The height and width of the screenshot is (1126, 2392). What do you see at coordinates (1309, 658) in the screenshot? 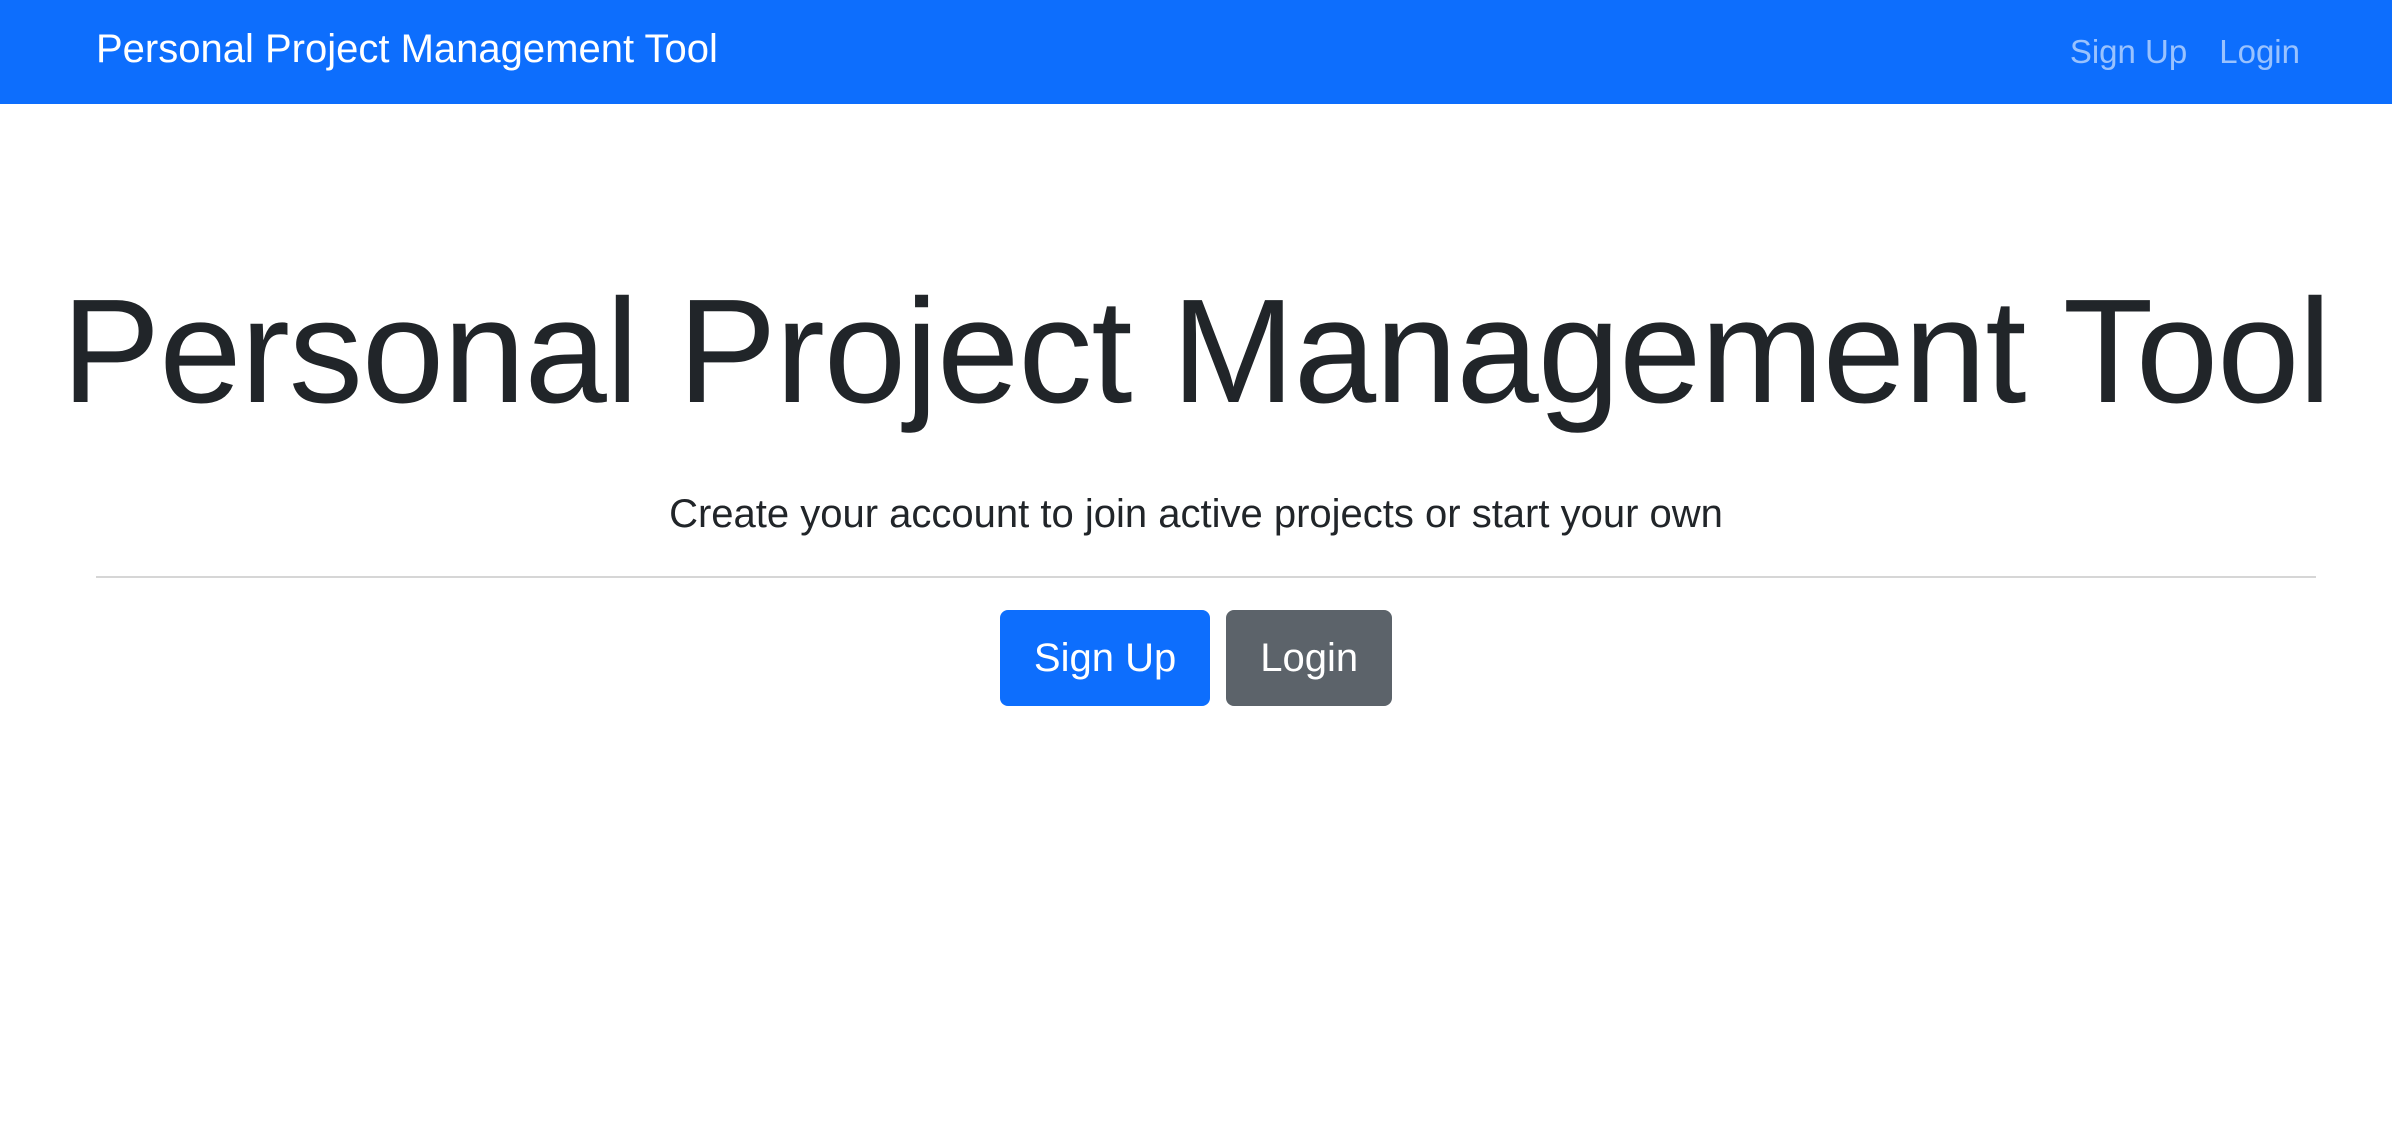
I see `login-button: Login` at bounding box center [1309, 658].